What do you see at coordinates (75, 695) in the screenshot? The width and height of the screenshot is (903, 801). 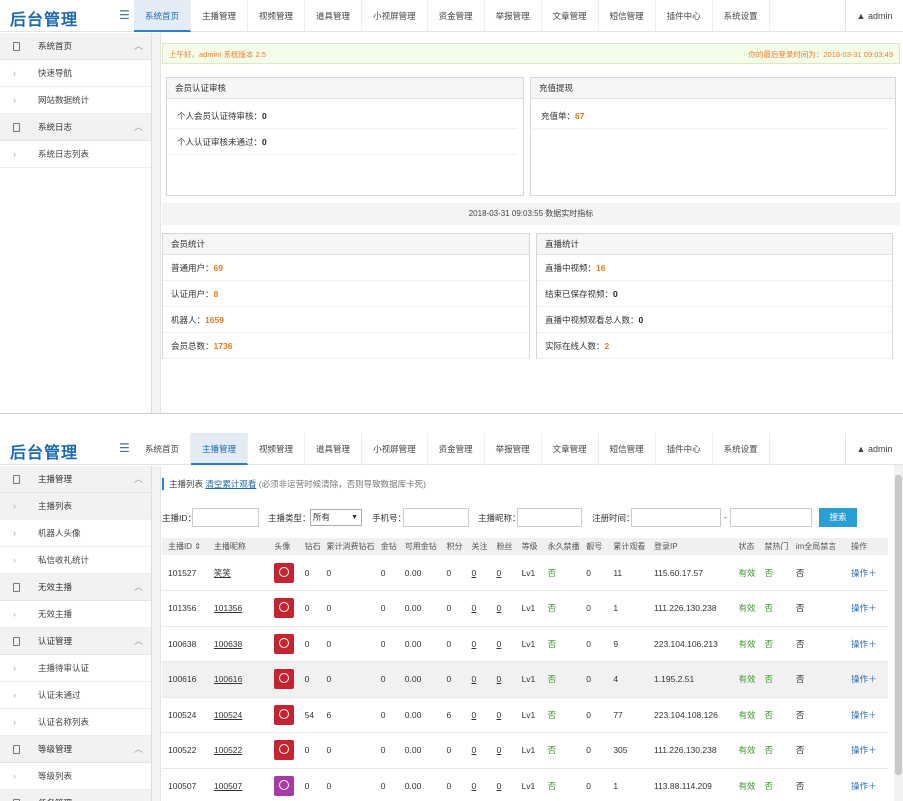 I see `sidebar-item: › 认证未通过` at bounding box center [75, 695].